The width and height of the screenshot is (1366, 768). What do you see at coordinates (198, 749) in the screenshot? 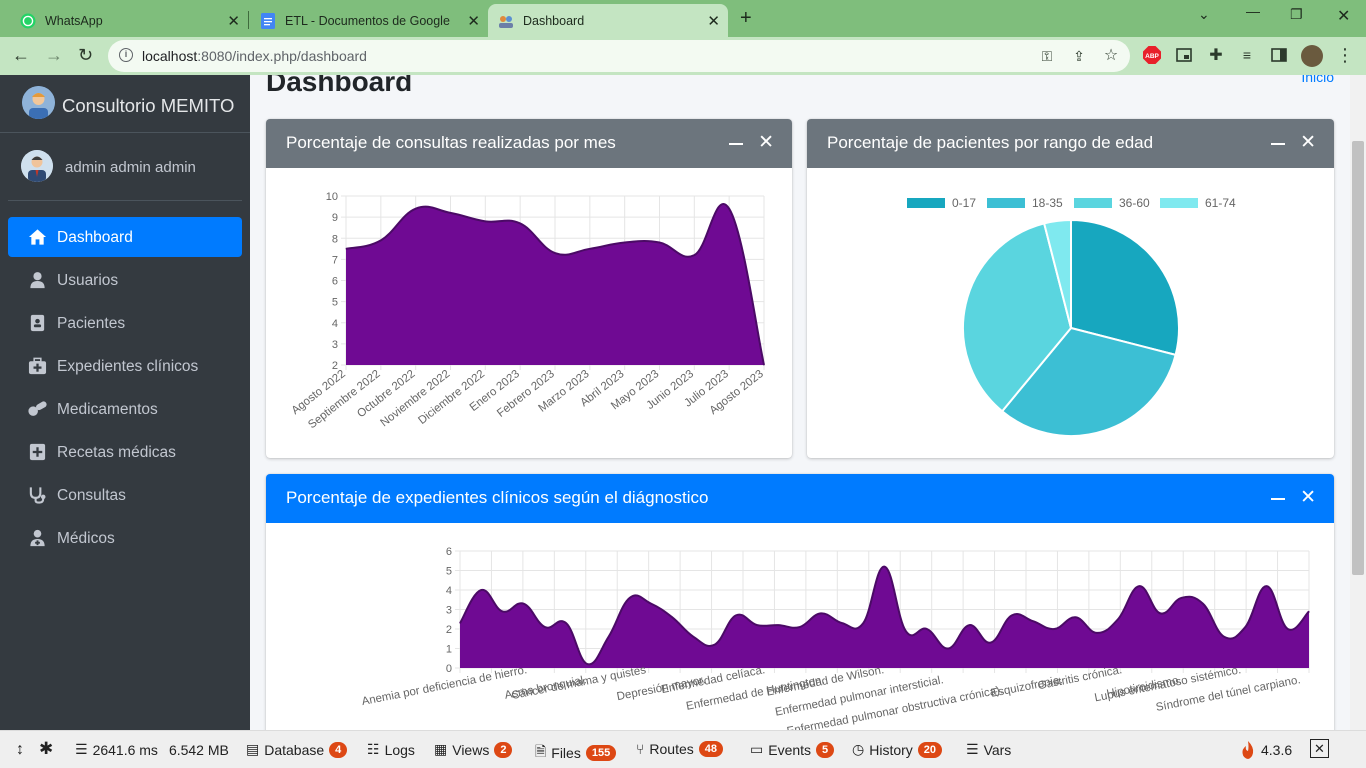
I see `memory-value: 6.542 MB` at bounding box center [198, 749].